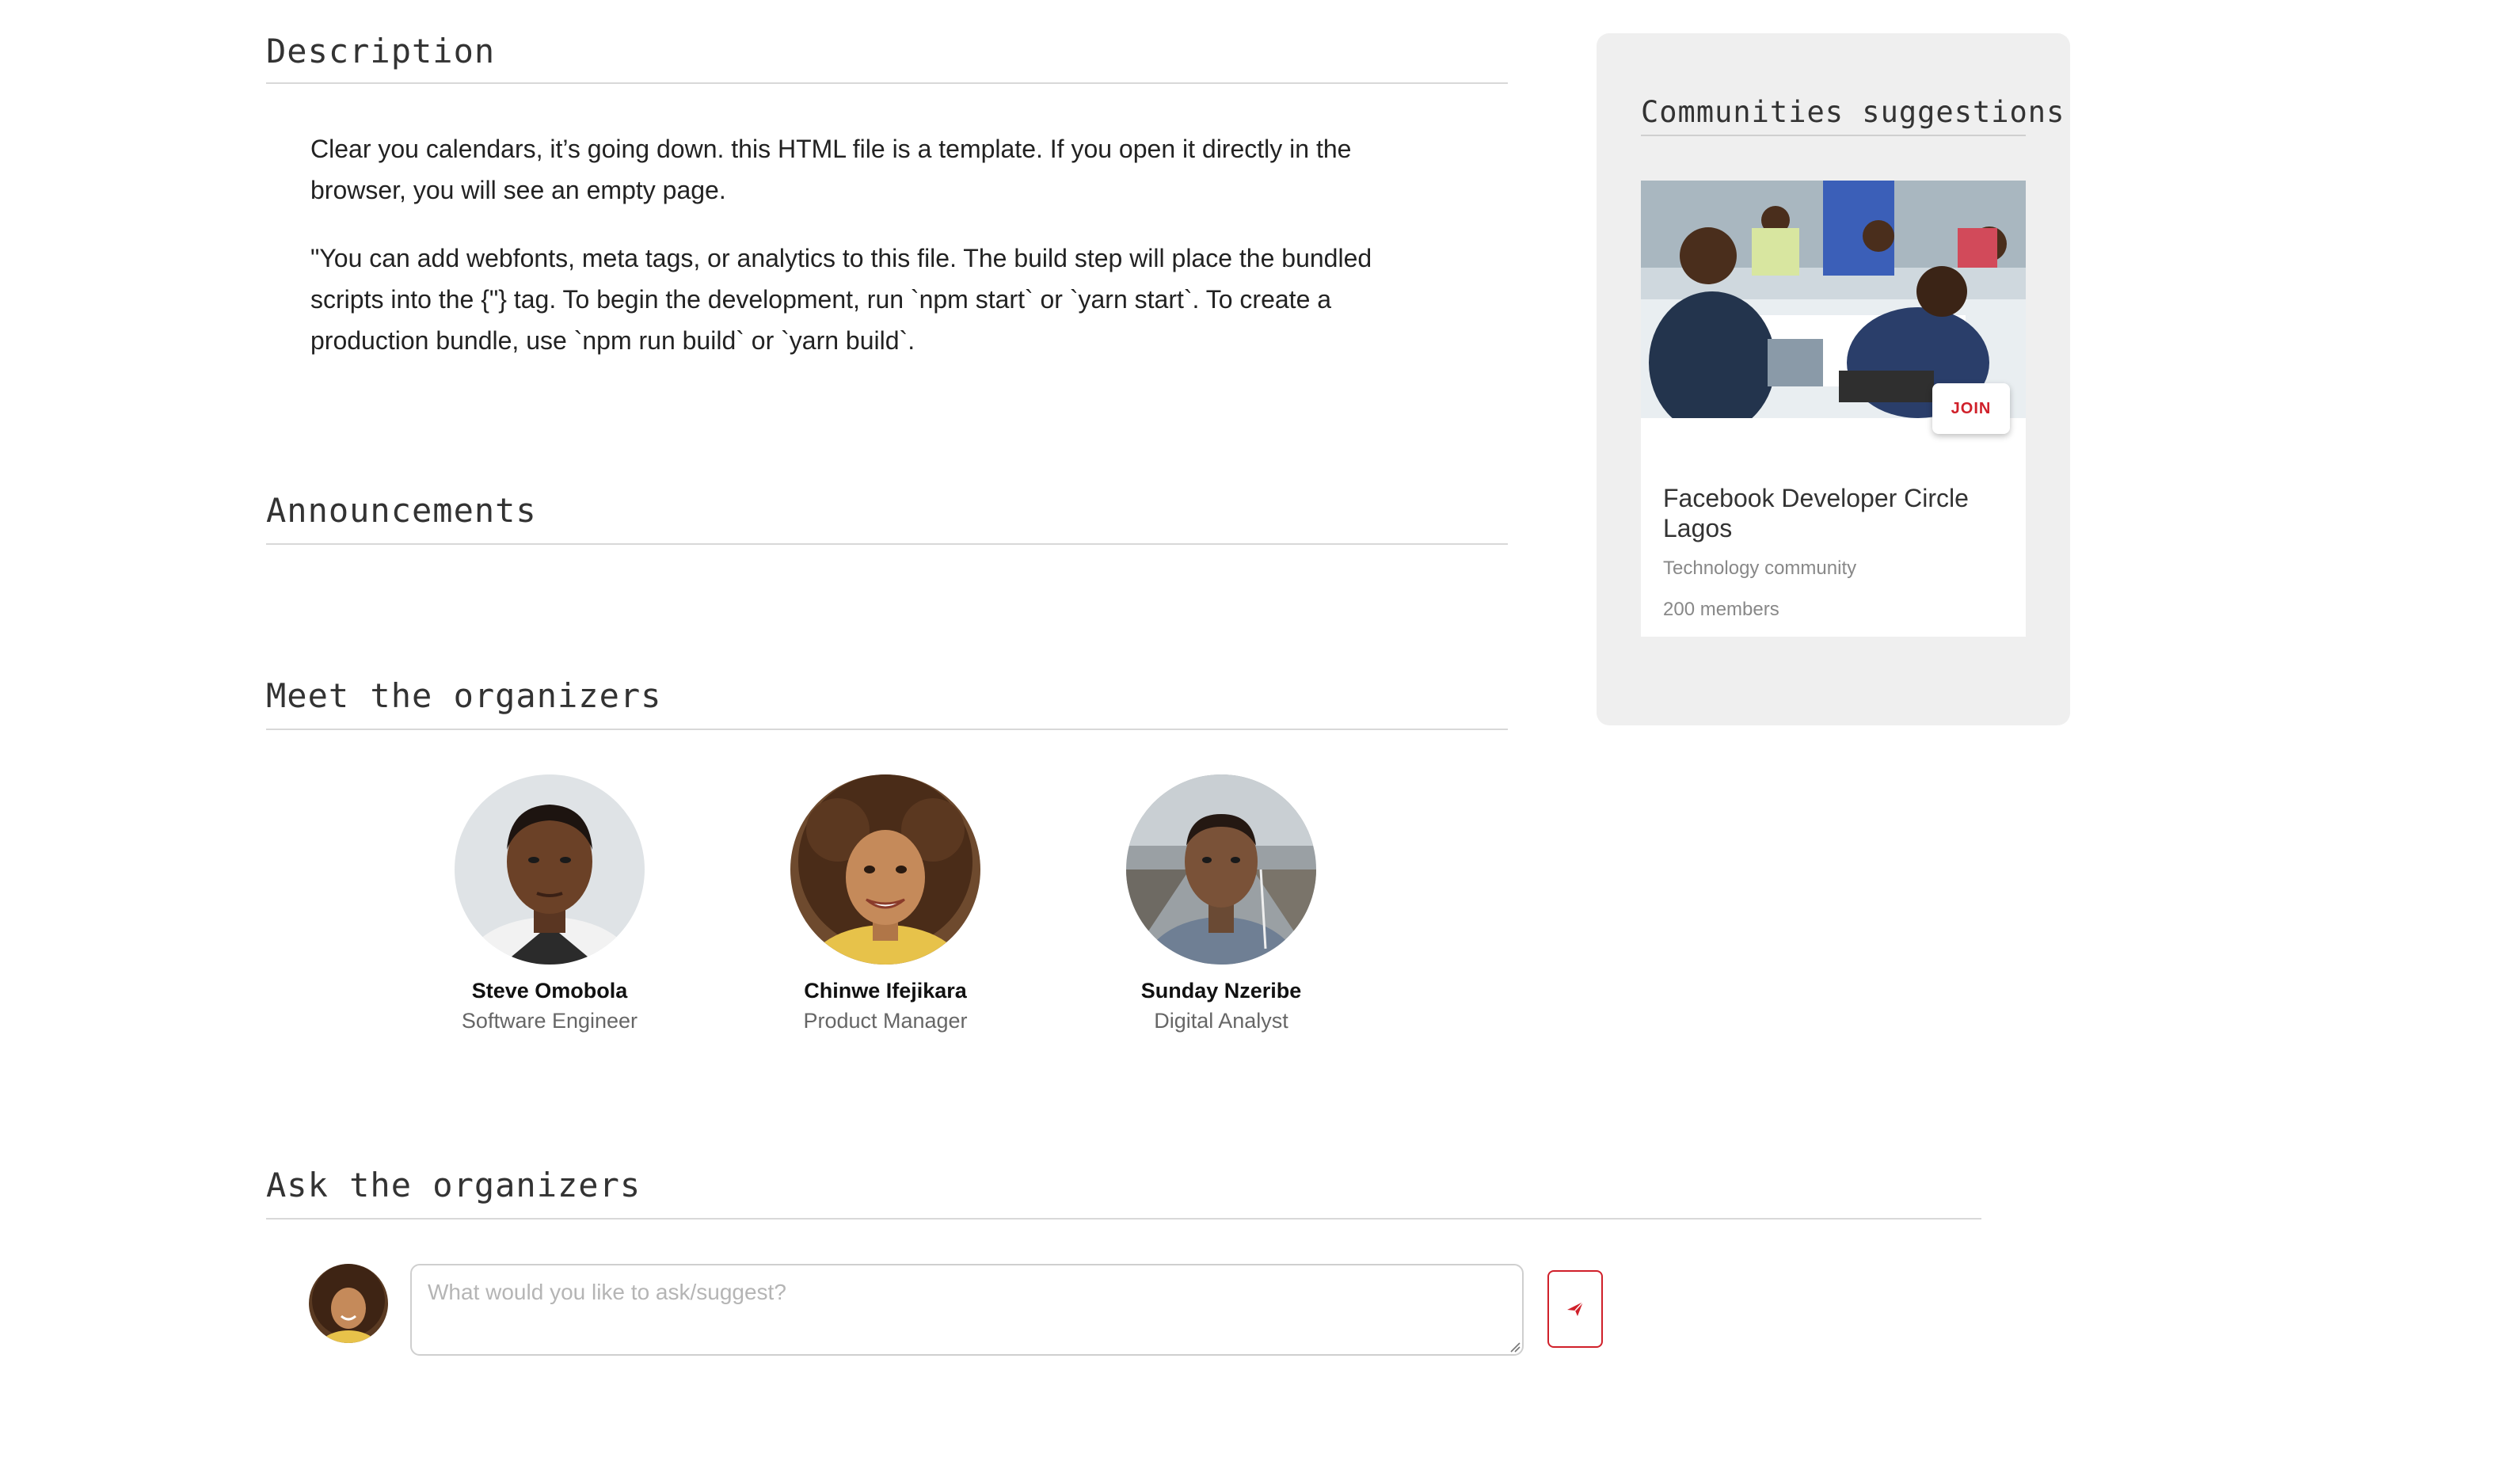  I want to click on organizer-card: Chinwe Ifejikara Product Manager, so click(885, 905).